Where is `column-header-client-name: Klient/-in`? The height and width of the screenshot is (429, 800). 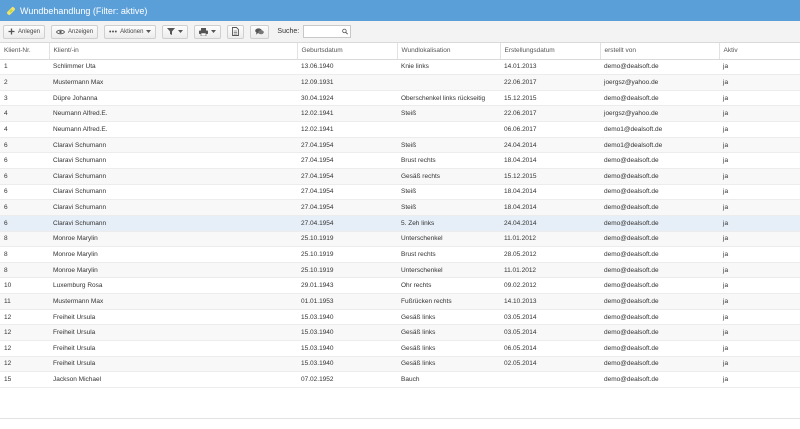 column-header-client-name: Klient/-in is located at coordinates (173, 51).